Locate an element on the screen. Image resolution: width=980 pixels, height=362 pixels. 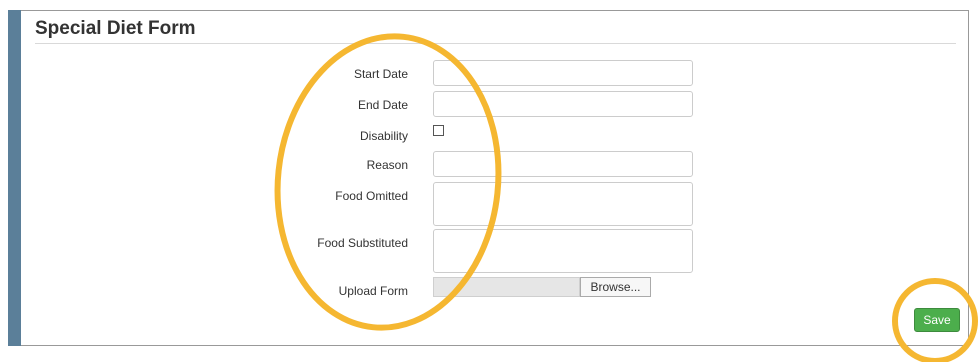
start-date-label: Start Date is located at coordinates (380, 74).